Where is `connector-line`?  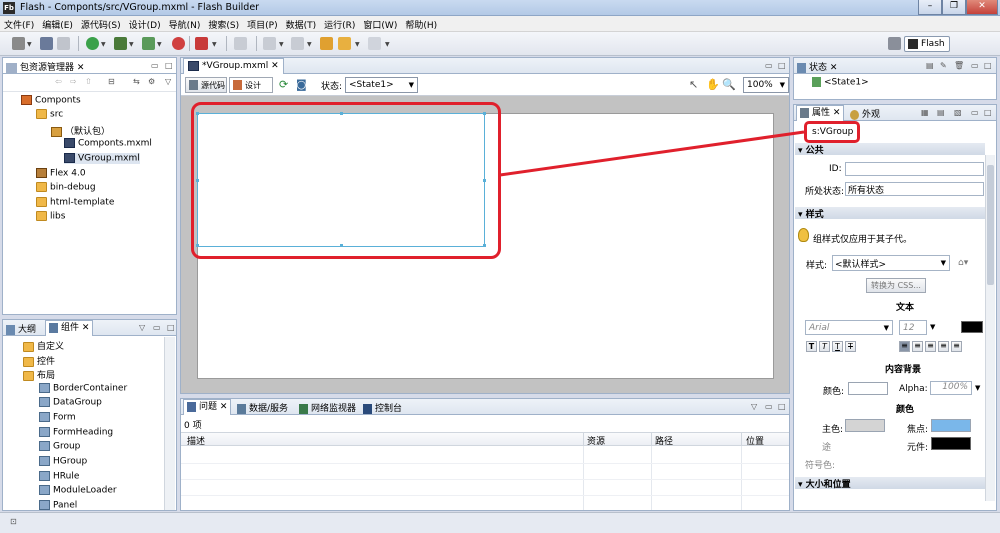 connector-line is located at coordinates (652, 153).